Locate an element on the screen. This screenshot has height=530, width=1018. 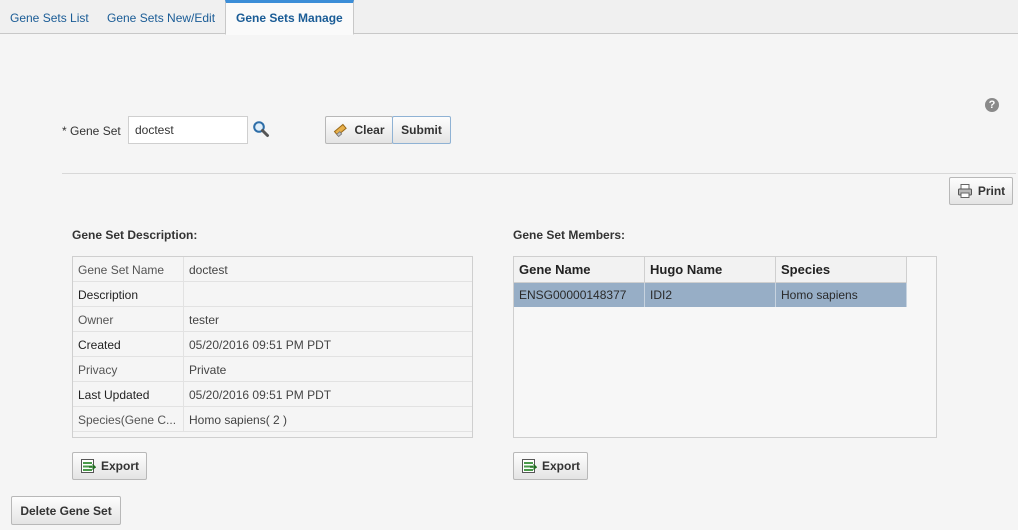
print-button-label: Print is located at coordinates (991, 191).